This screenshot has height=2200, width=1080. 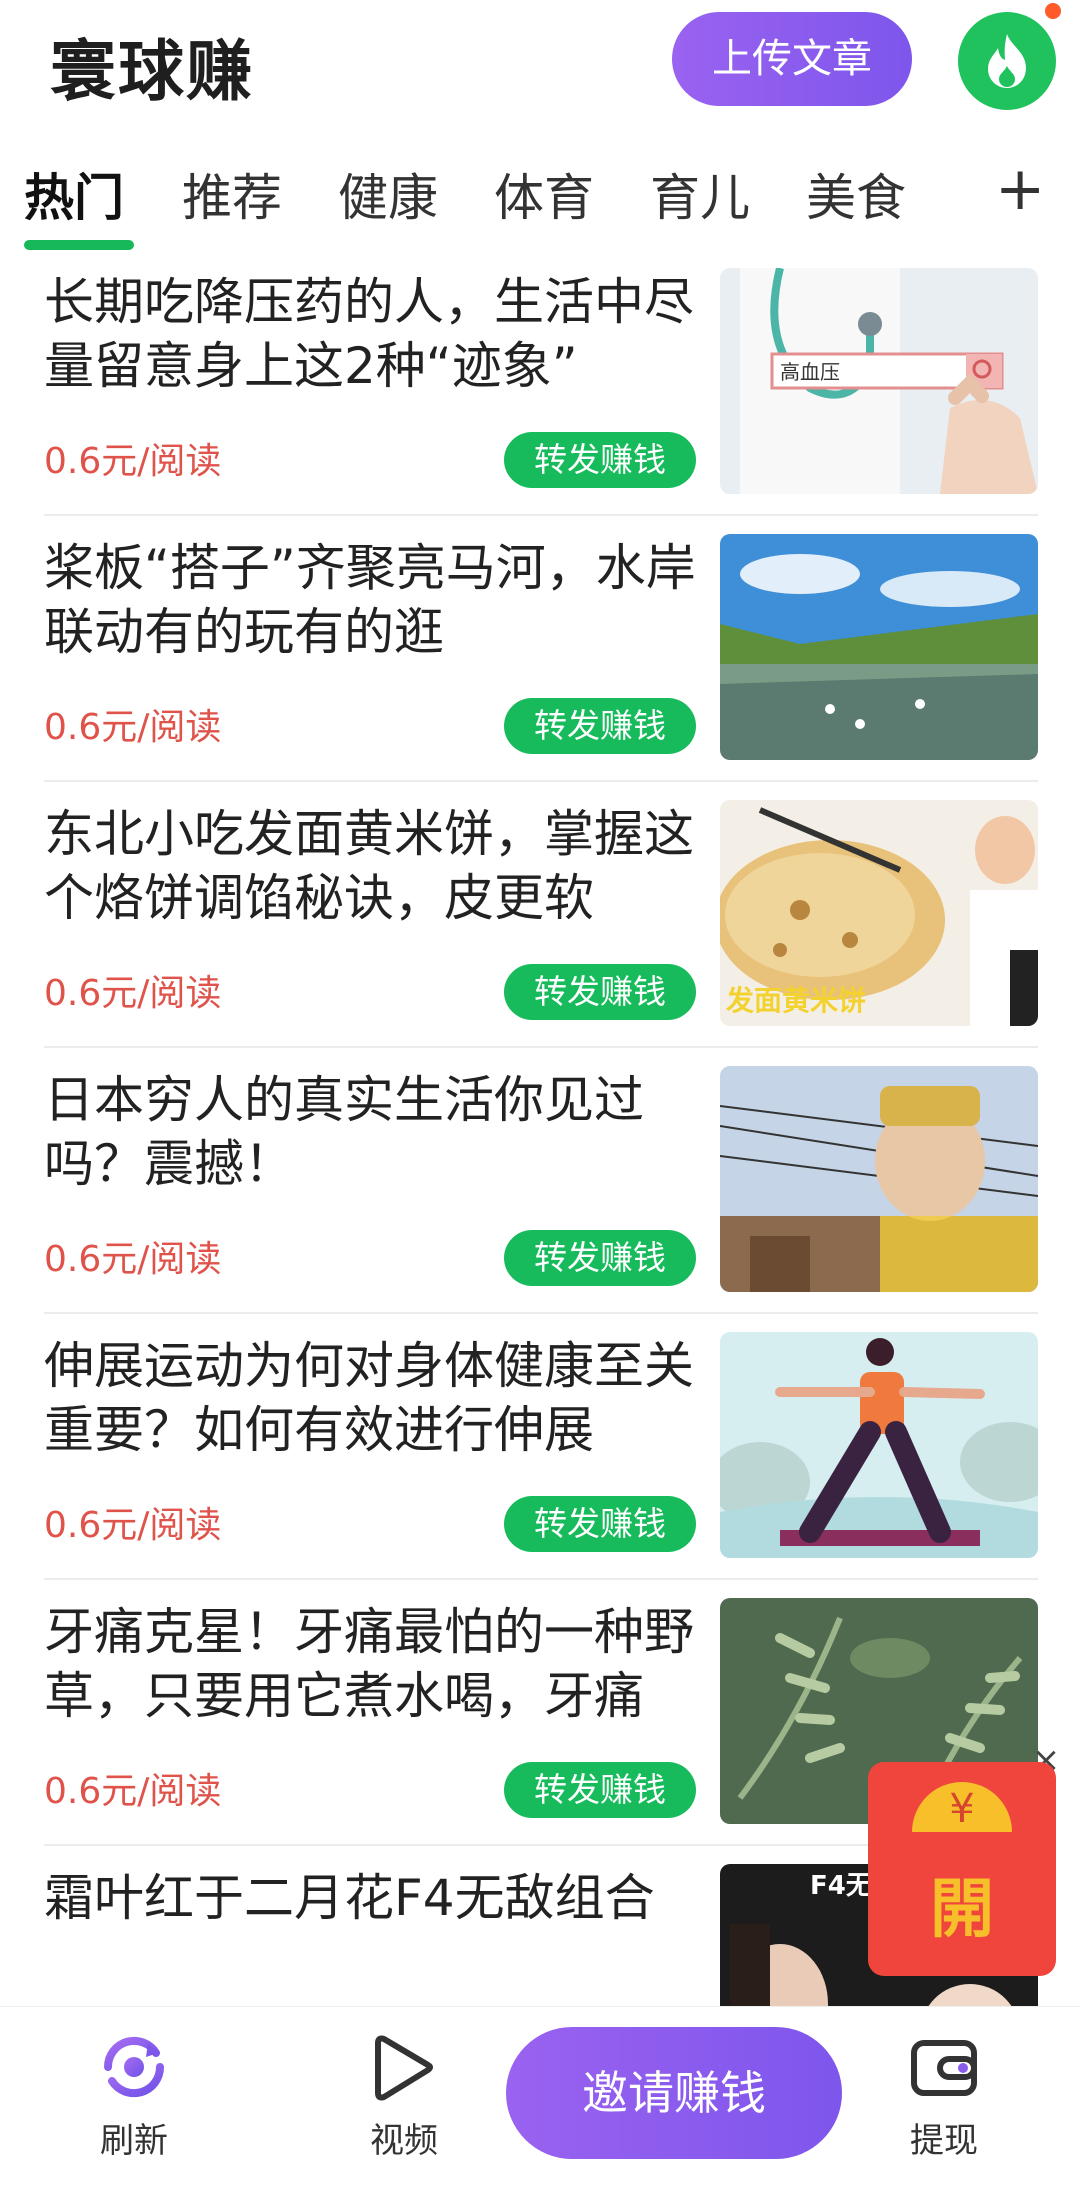 What do you see at coordinates (371, 1398) in the screenshot?
I see `article-title: 伸展运动为何对身体健康至关重要？如何有效进行伸展` at bounding box center [371, 1398].